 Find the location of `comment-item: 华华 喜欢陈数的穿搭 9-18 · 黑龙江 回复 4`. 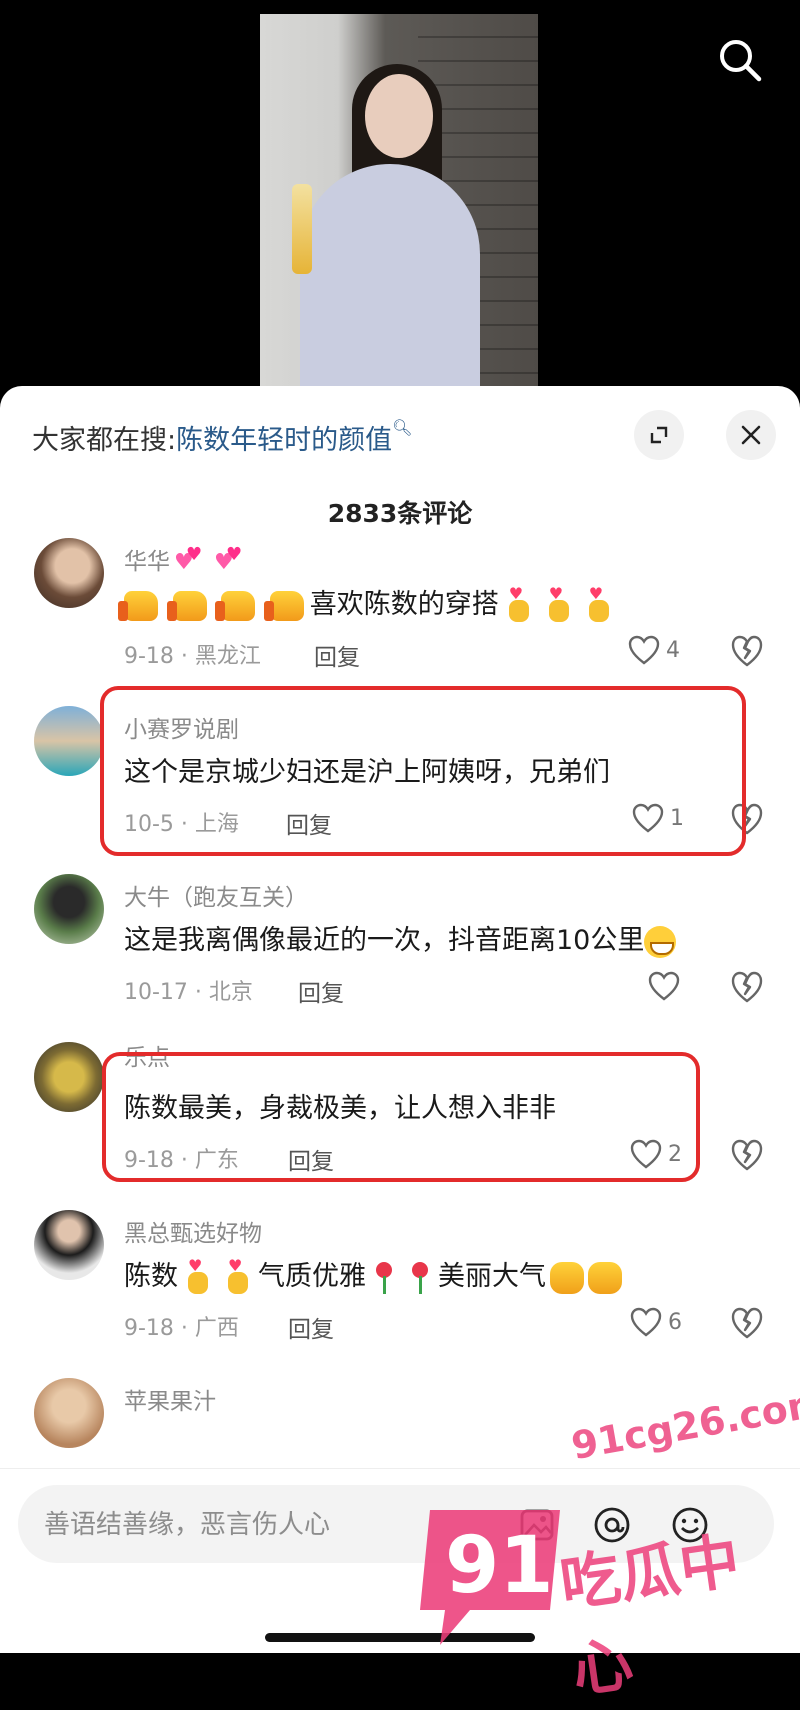

comment-item: 华华 喜欢陈数的穿搭 9-18 · 黑龙江 回复 4 is located at coordinates (400, 608).